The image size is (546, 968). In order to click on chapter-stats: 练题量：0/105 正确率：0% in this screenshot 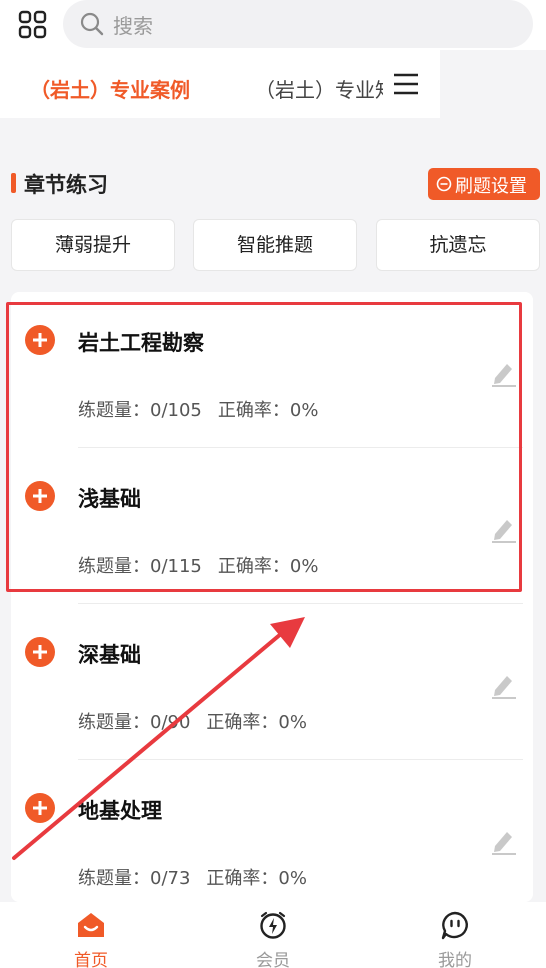, I will do `click(198, 409)`.